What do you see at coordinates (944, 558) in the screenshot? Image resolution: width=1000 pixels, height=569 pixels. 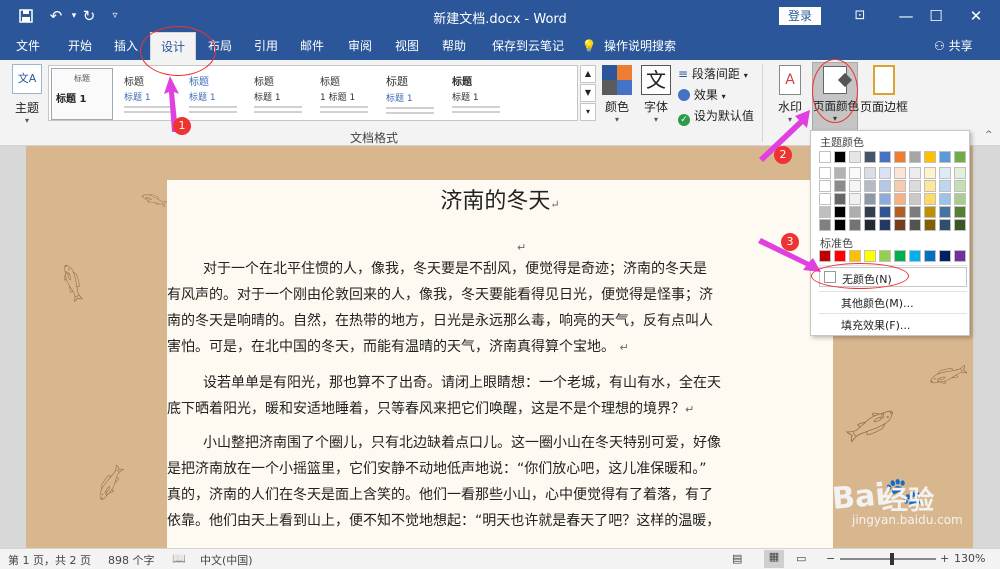 I see `zoom-in-icon: +` at bounding box center [944, 558].